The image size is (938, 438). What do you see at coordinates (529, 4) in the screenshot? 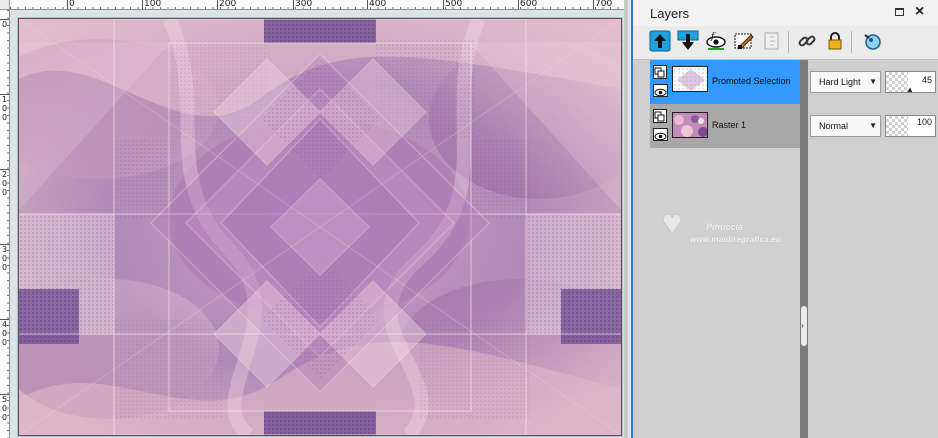
I see `ruler-label: 600` at bounding box center [529, 4].